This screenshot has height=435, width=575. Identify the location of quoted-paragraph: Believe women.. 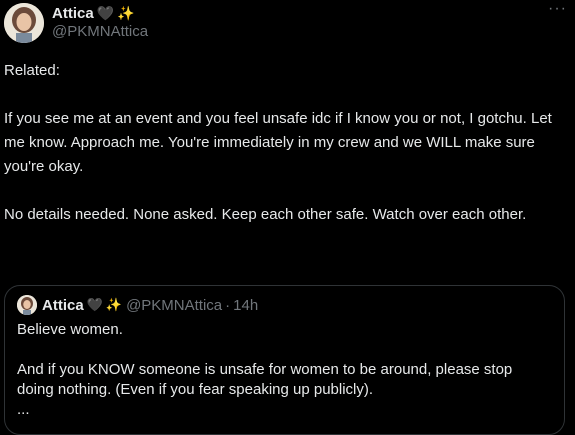
(70, 329).